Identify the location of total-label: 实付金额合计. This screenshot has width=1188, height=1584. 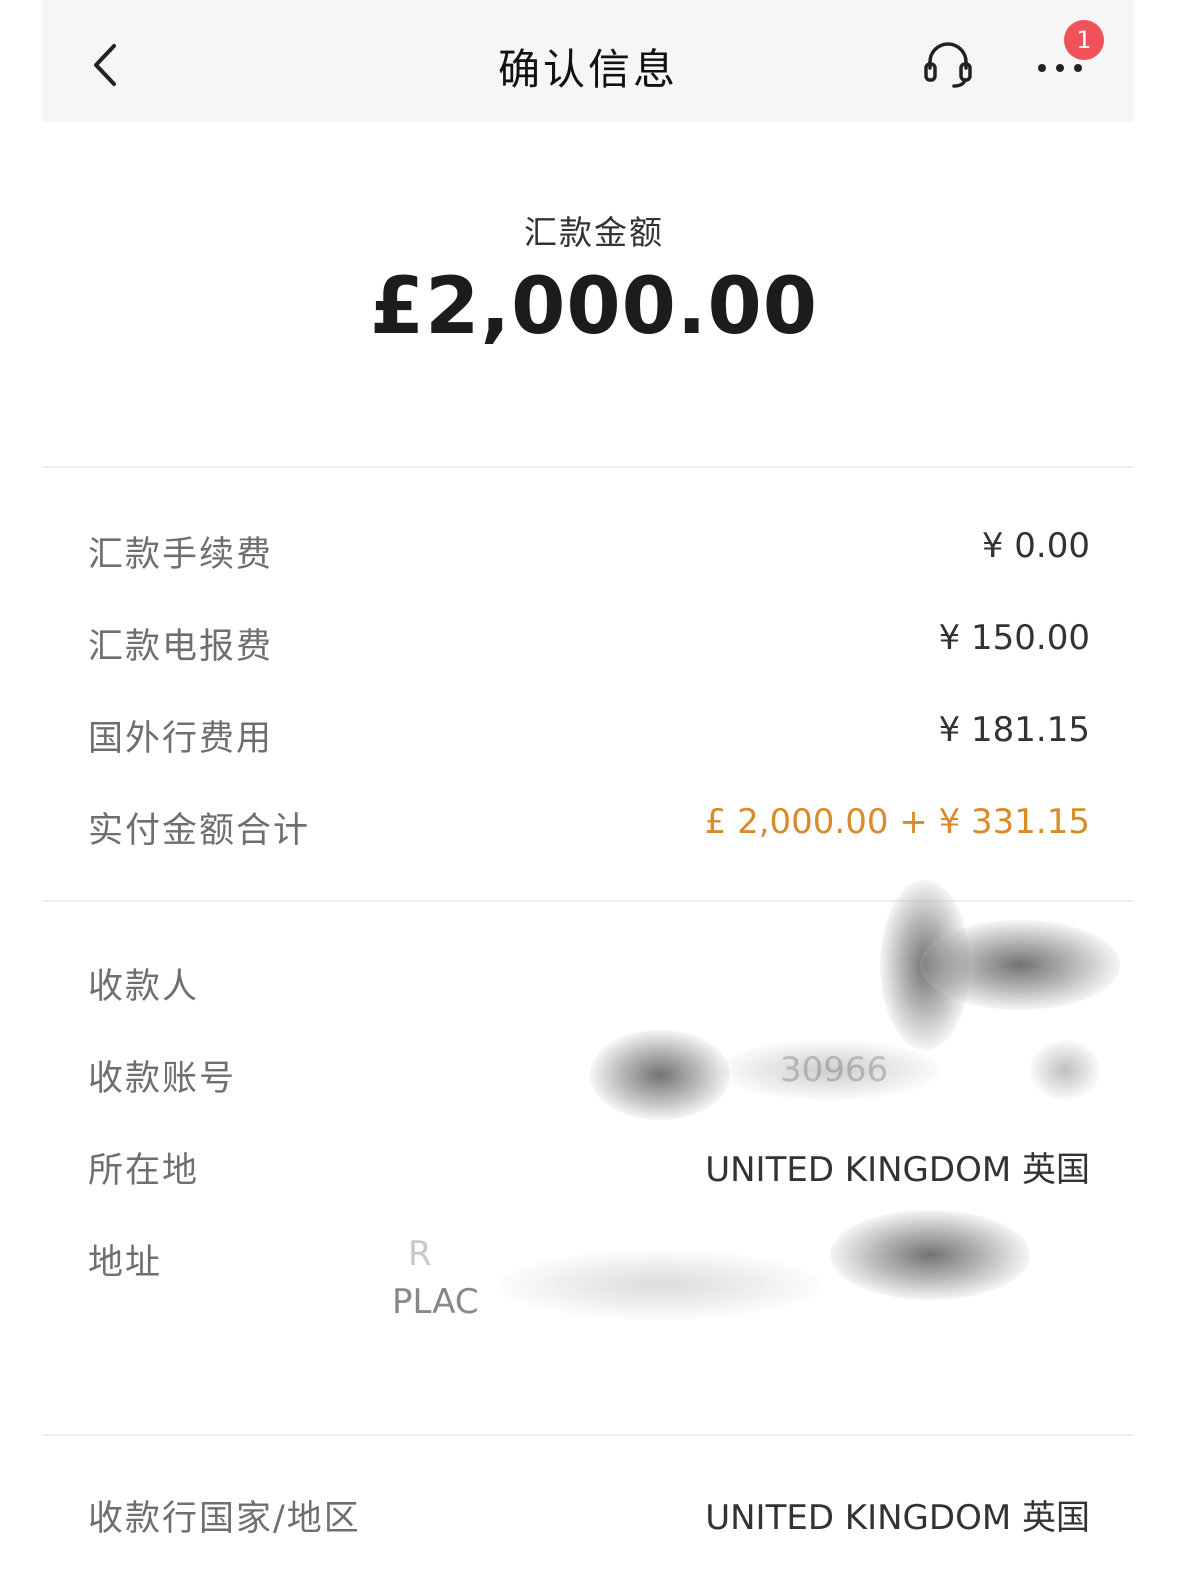
(199, 831).